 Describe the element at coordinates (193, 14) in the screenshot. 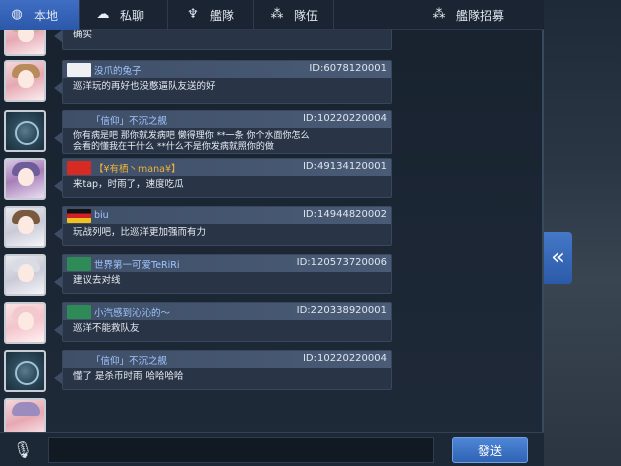

I see `fleet-emblem-icon: ♆` at that location.